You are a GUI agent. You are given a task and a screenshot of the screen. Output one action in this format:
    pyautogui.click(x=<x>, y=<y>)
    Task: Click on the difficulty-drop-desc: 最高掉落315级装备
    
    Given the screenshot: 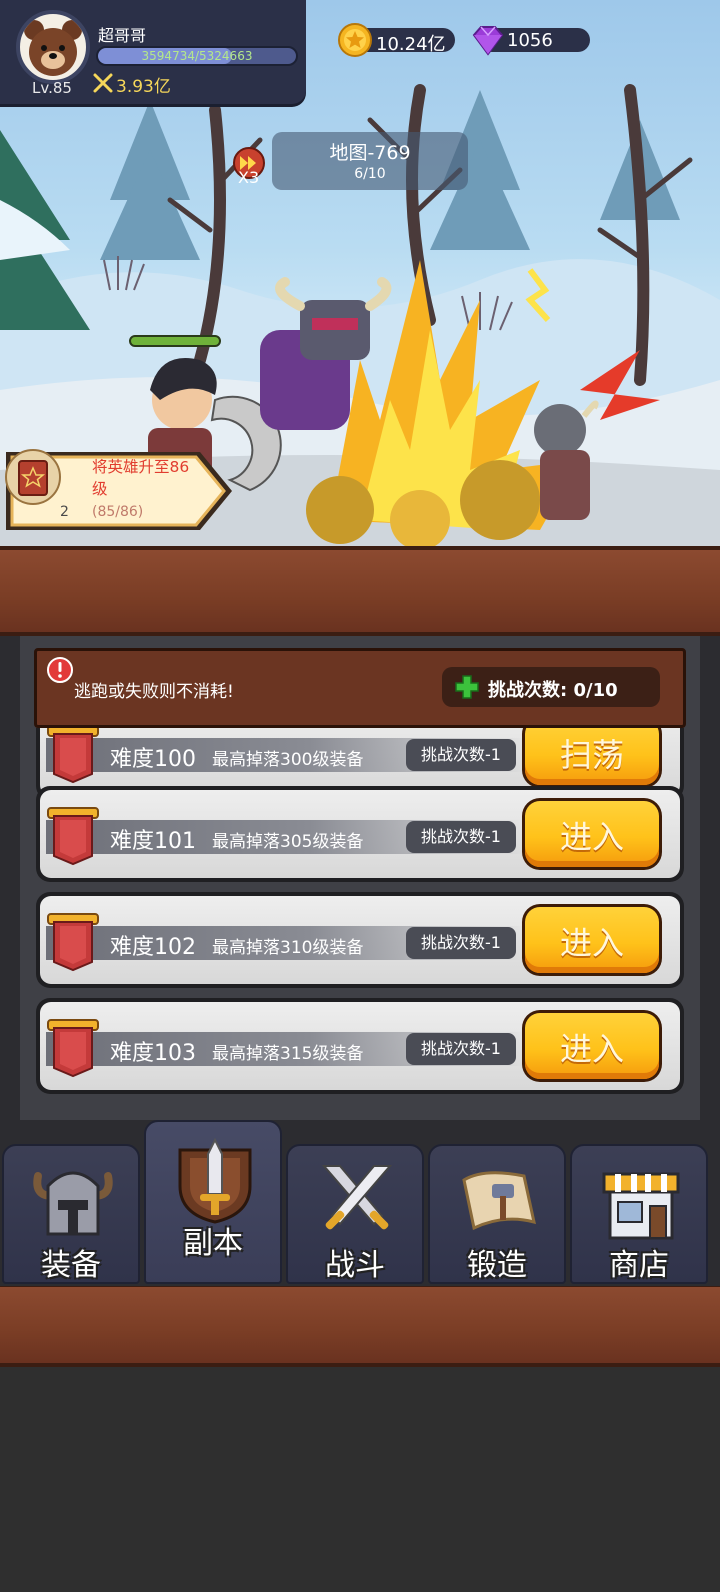 What is the action you would take?
    pyautogui.click(x=288, y=1054)
    